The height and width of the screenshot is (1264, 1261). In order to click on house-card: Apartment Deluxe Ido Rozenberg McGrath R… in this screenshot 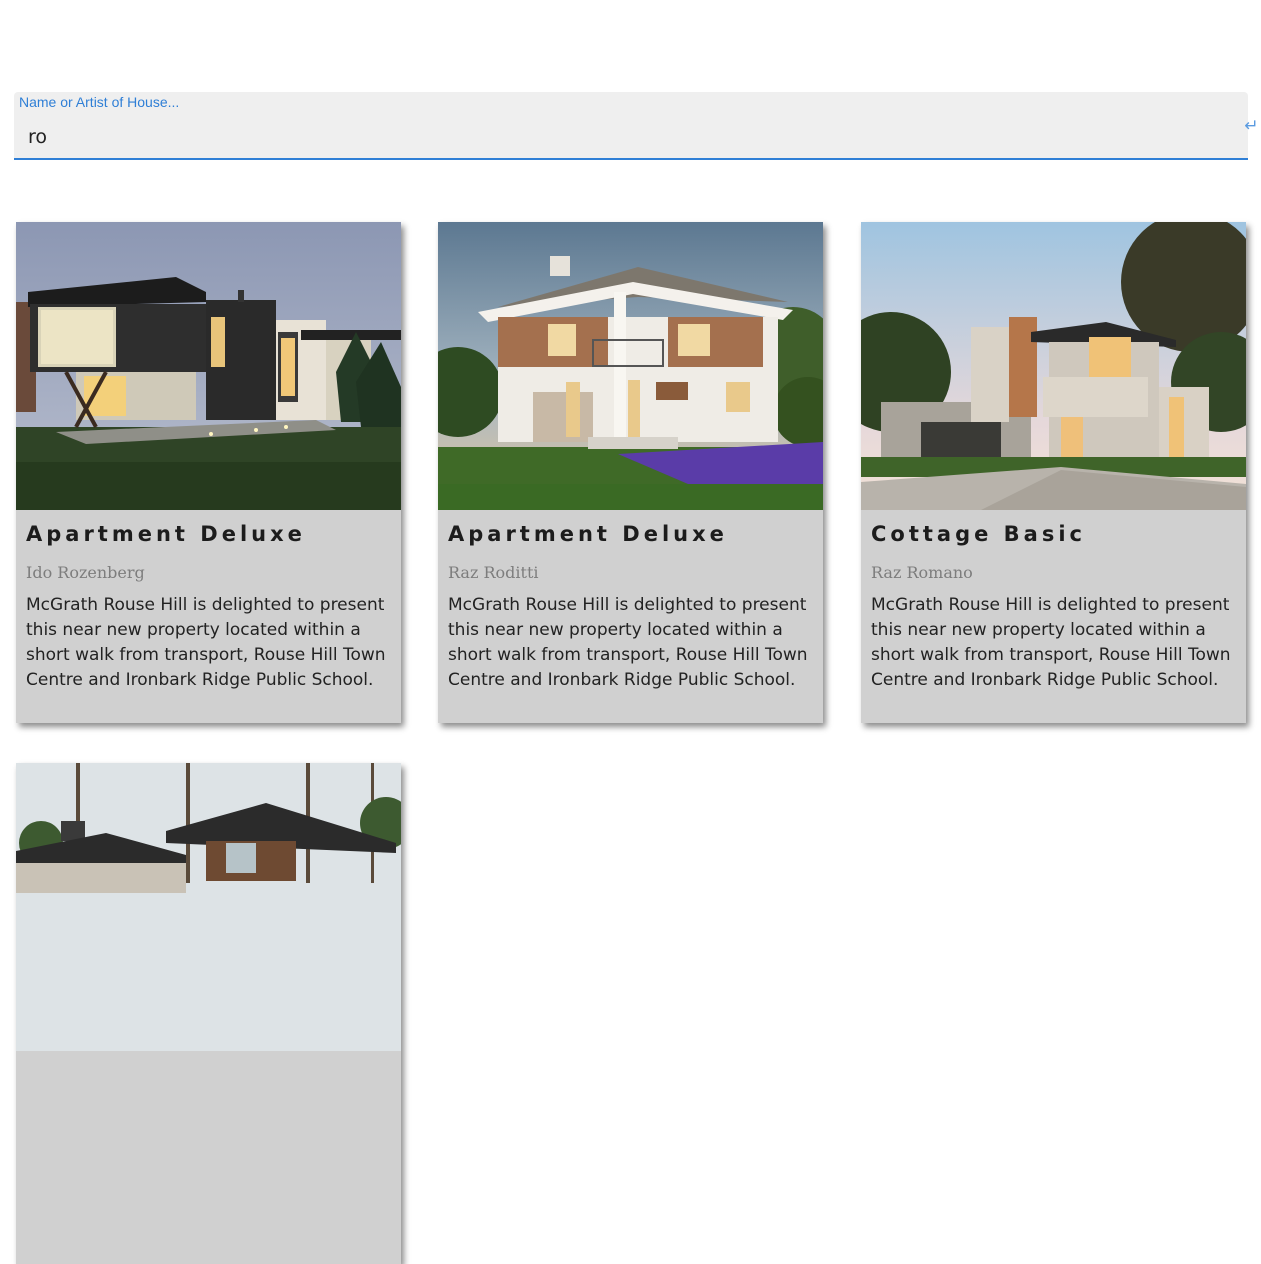, I will do `click(208, 472)`.